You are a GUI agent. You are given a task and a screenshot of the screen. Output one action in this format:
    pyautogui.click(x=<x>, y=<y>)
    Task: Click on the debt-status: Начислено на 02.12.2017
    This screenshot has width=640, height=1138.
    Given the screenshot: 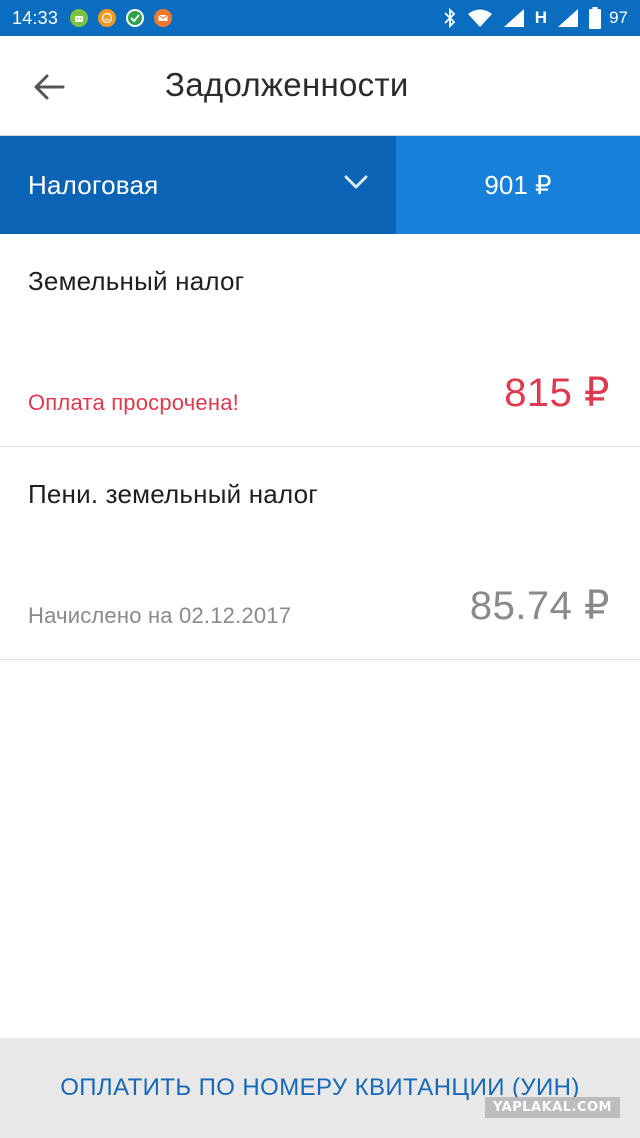 What is the action you would take?
    pyautogui.click(x=160, y=615)
    